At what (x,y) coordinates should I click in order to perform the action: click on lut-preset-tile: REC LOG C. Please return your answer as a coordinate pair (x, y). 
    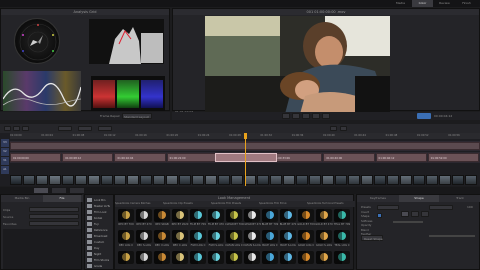
    Looking at the image, I should click on (126, 239).